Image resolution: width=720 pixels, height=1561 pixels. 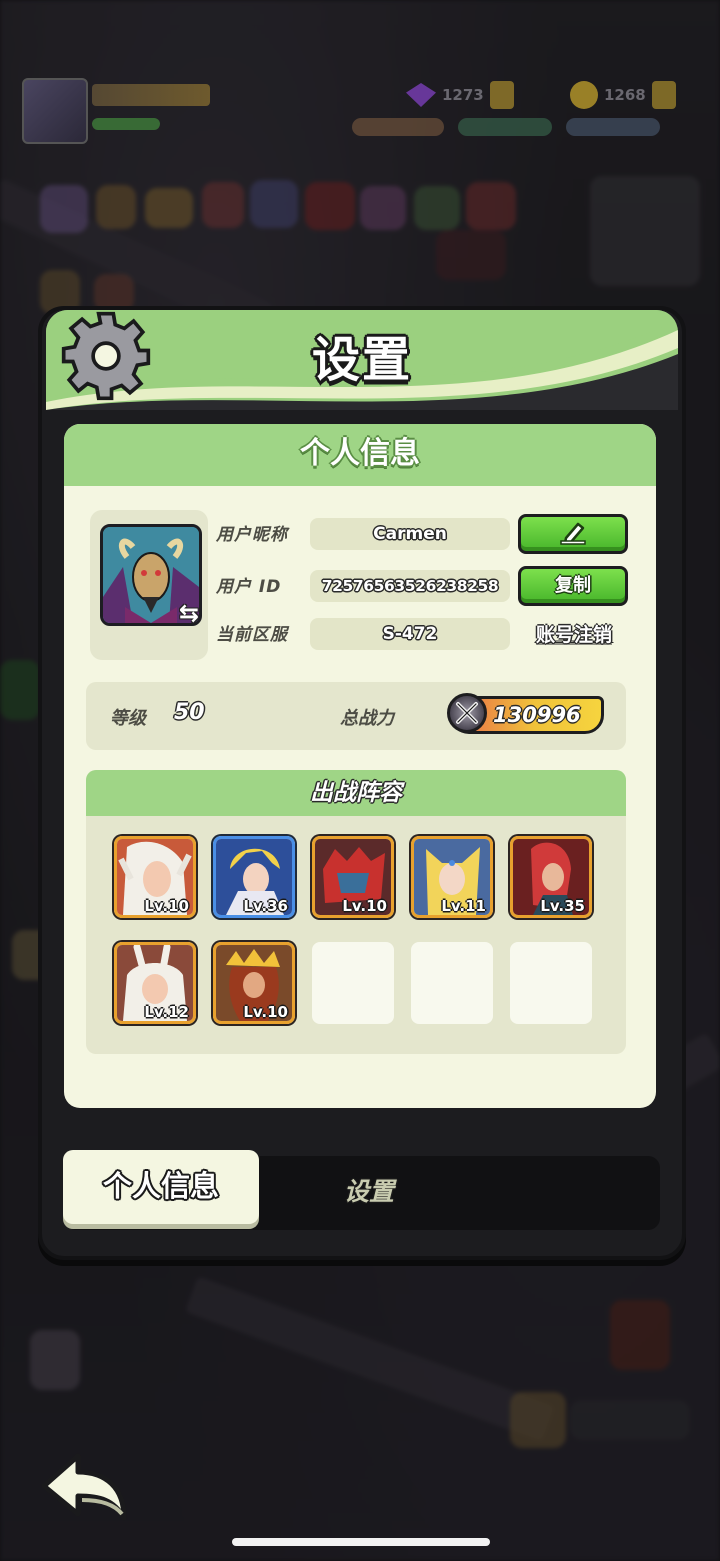 What do you see at coordinates (55, 111) in the screenshot?
I see `hud-player-avatar` at bounding box center [55, 111].